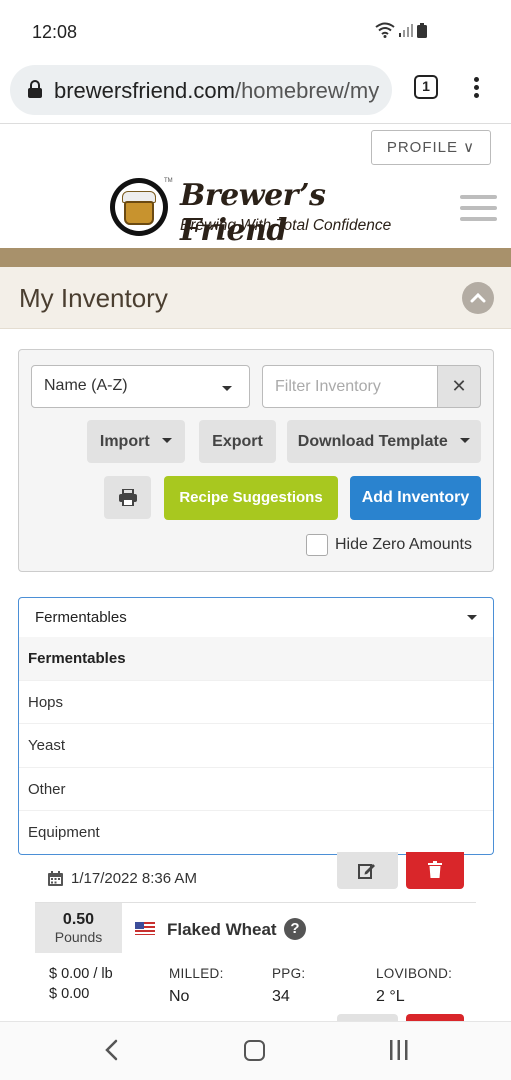  I want to click on ppg-label: PPG:, so click(289, 973).